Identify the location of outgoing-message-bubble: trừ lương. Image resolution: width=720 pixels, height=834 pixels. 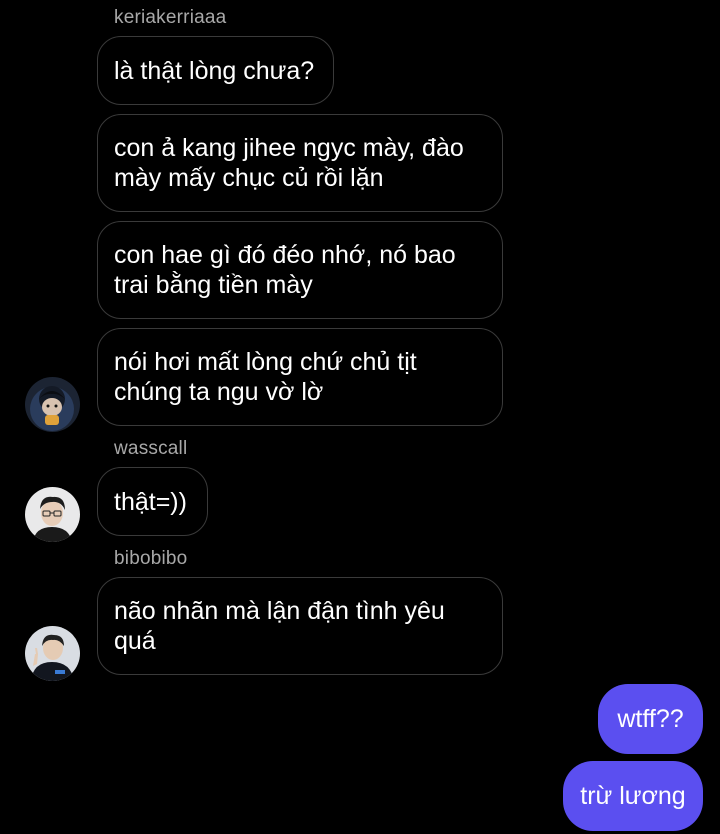
(633, 796).